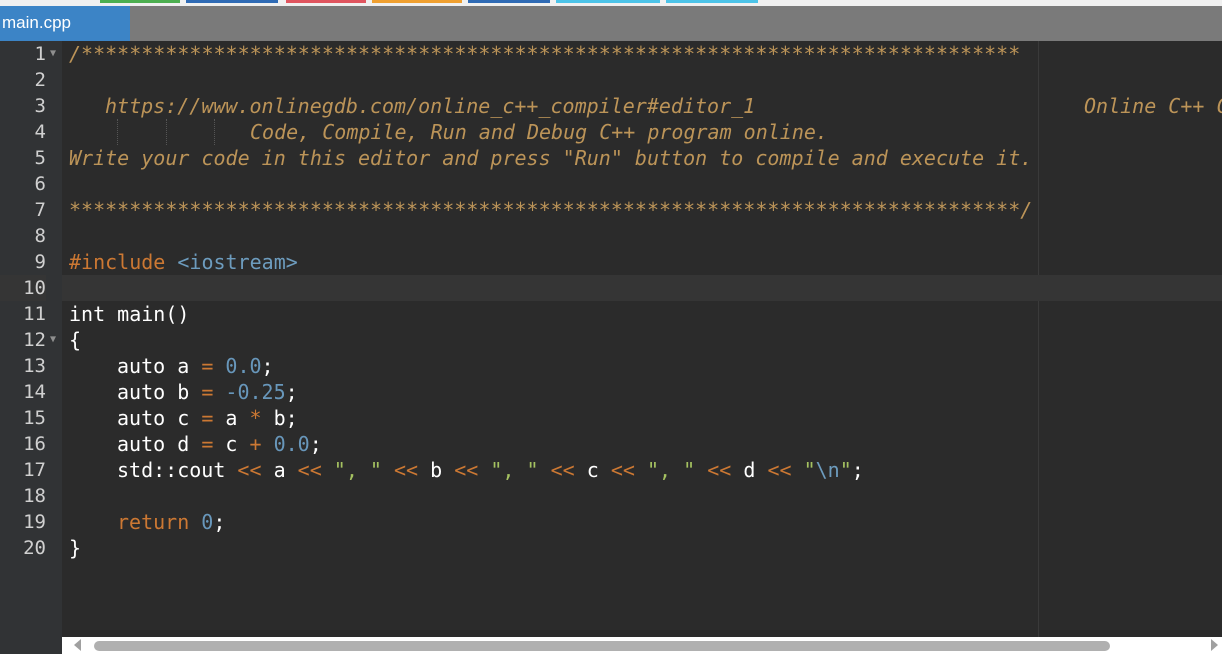 This screenshot has height=654, width=1222. I want to click on line-number: 4, so click(40, 132).